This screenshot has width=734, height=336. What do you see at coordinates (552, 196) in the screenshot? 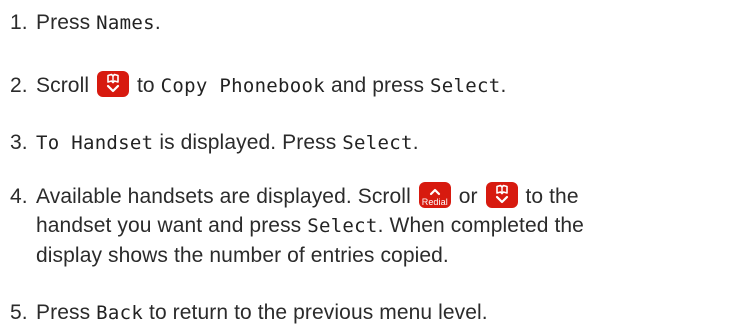
I see `step-text: to the` at bounding box center [552, 196].